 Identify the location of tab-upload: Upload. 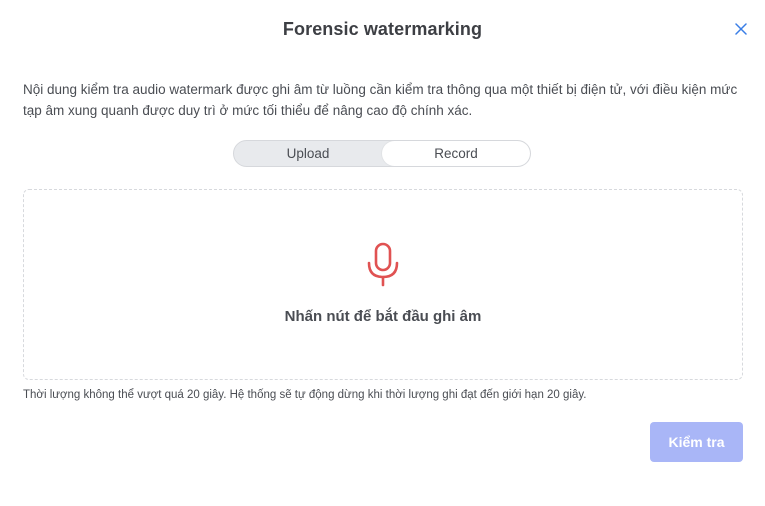
(308, 153).